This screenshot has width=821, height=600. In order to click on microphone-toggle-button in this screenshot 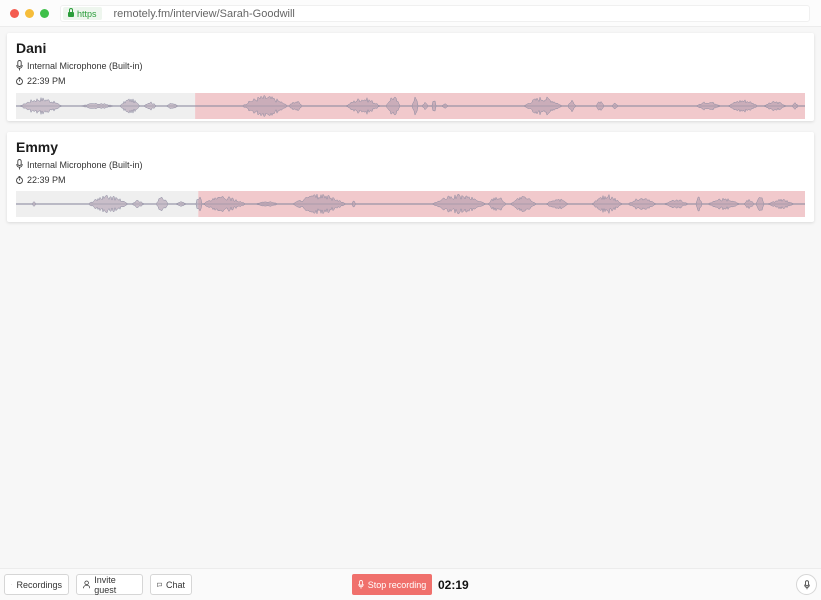, I will do `click(806, 584)`.